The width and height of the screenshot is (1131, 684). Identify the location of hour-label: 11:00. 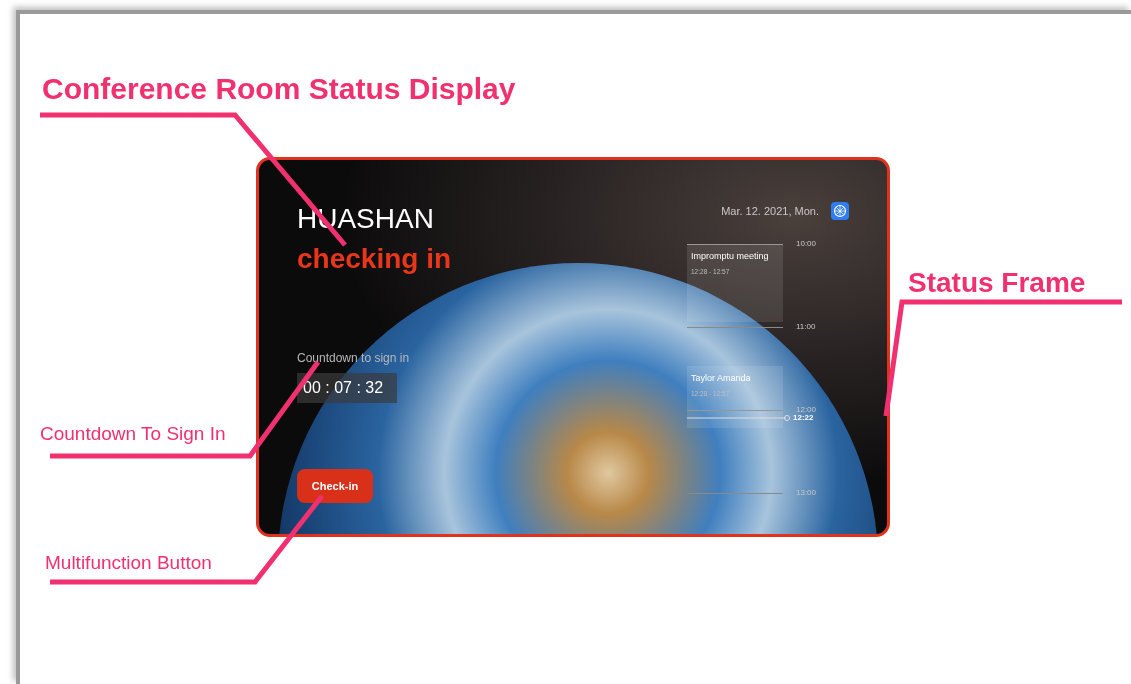
(806, 327).